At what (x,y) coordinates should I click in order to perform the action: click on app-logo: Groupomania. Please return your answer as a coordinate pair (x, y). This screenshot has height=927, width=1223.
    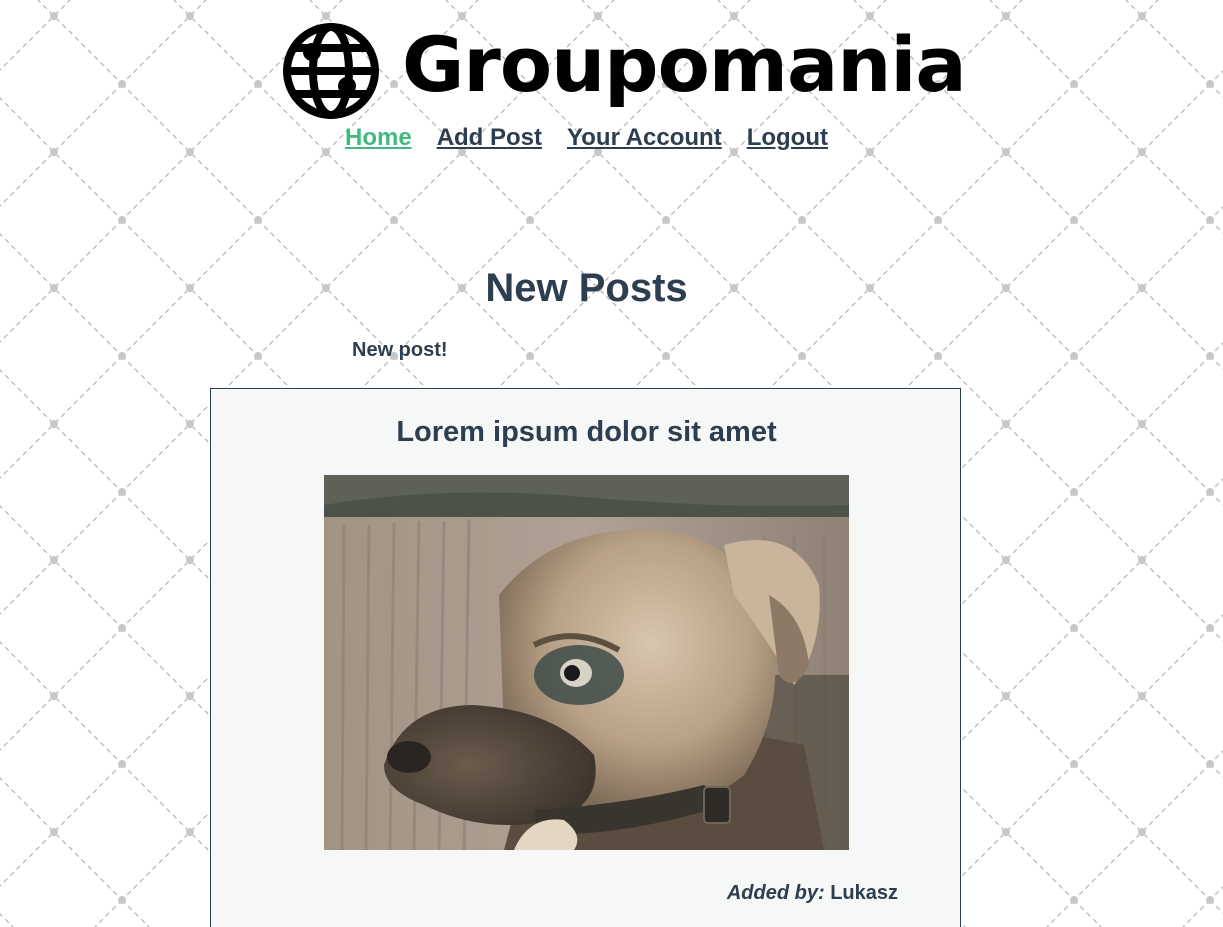
    Looking at the image, I should click on (624, 71).